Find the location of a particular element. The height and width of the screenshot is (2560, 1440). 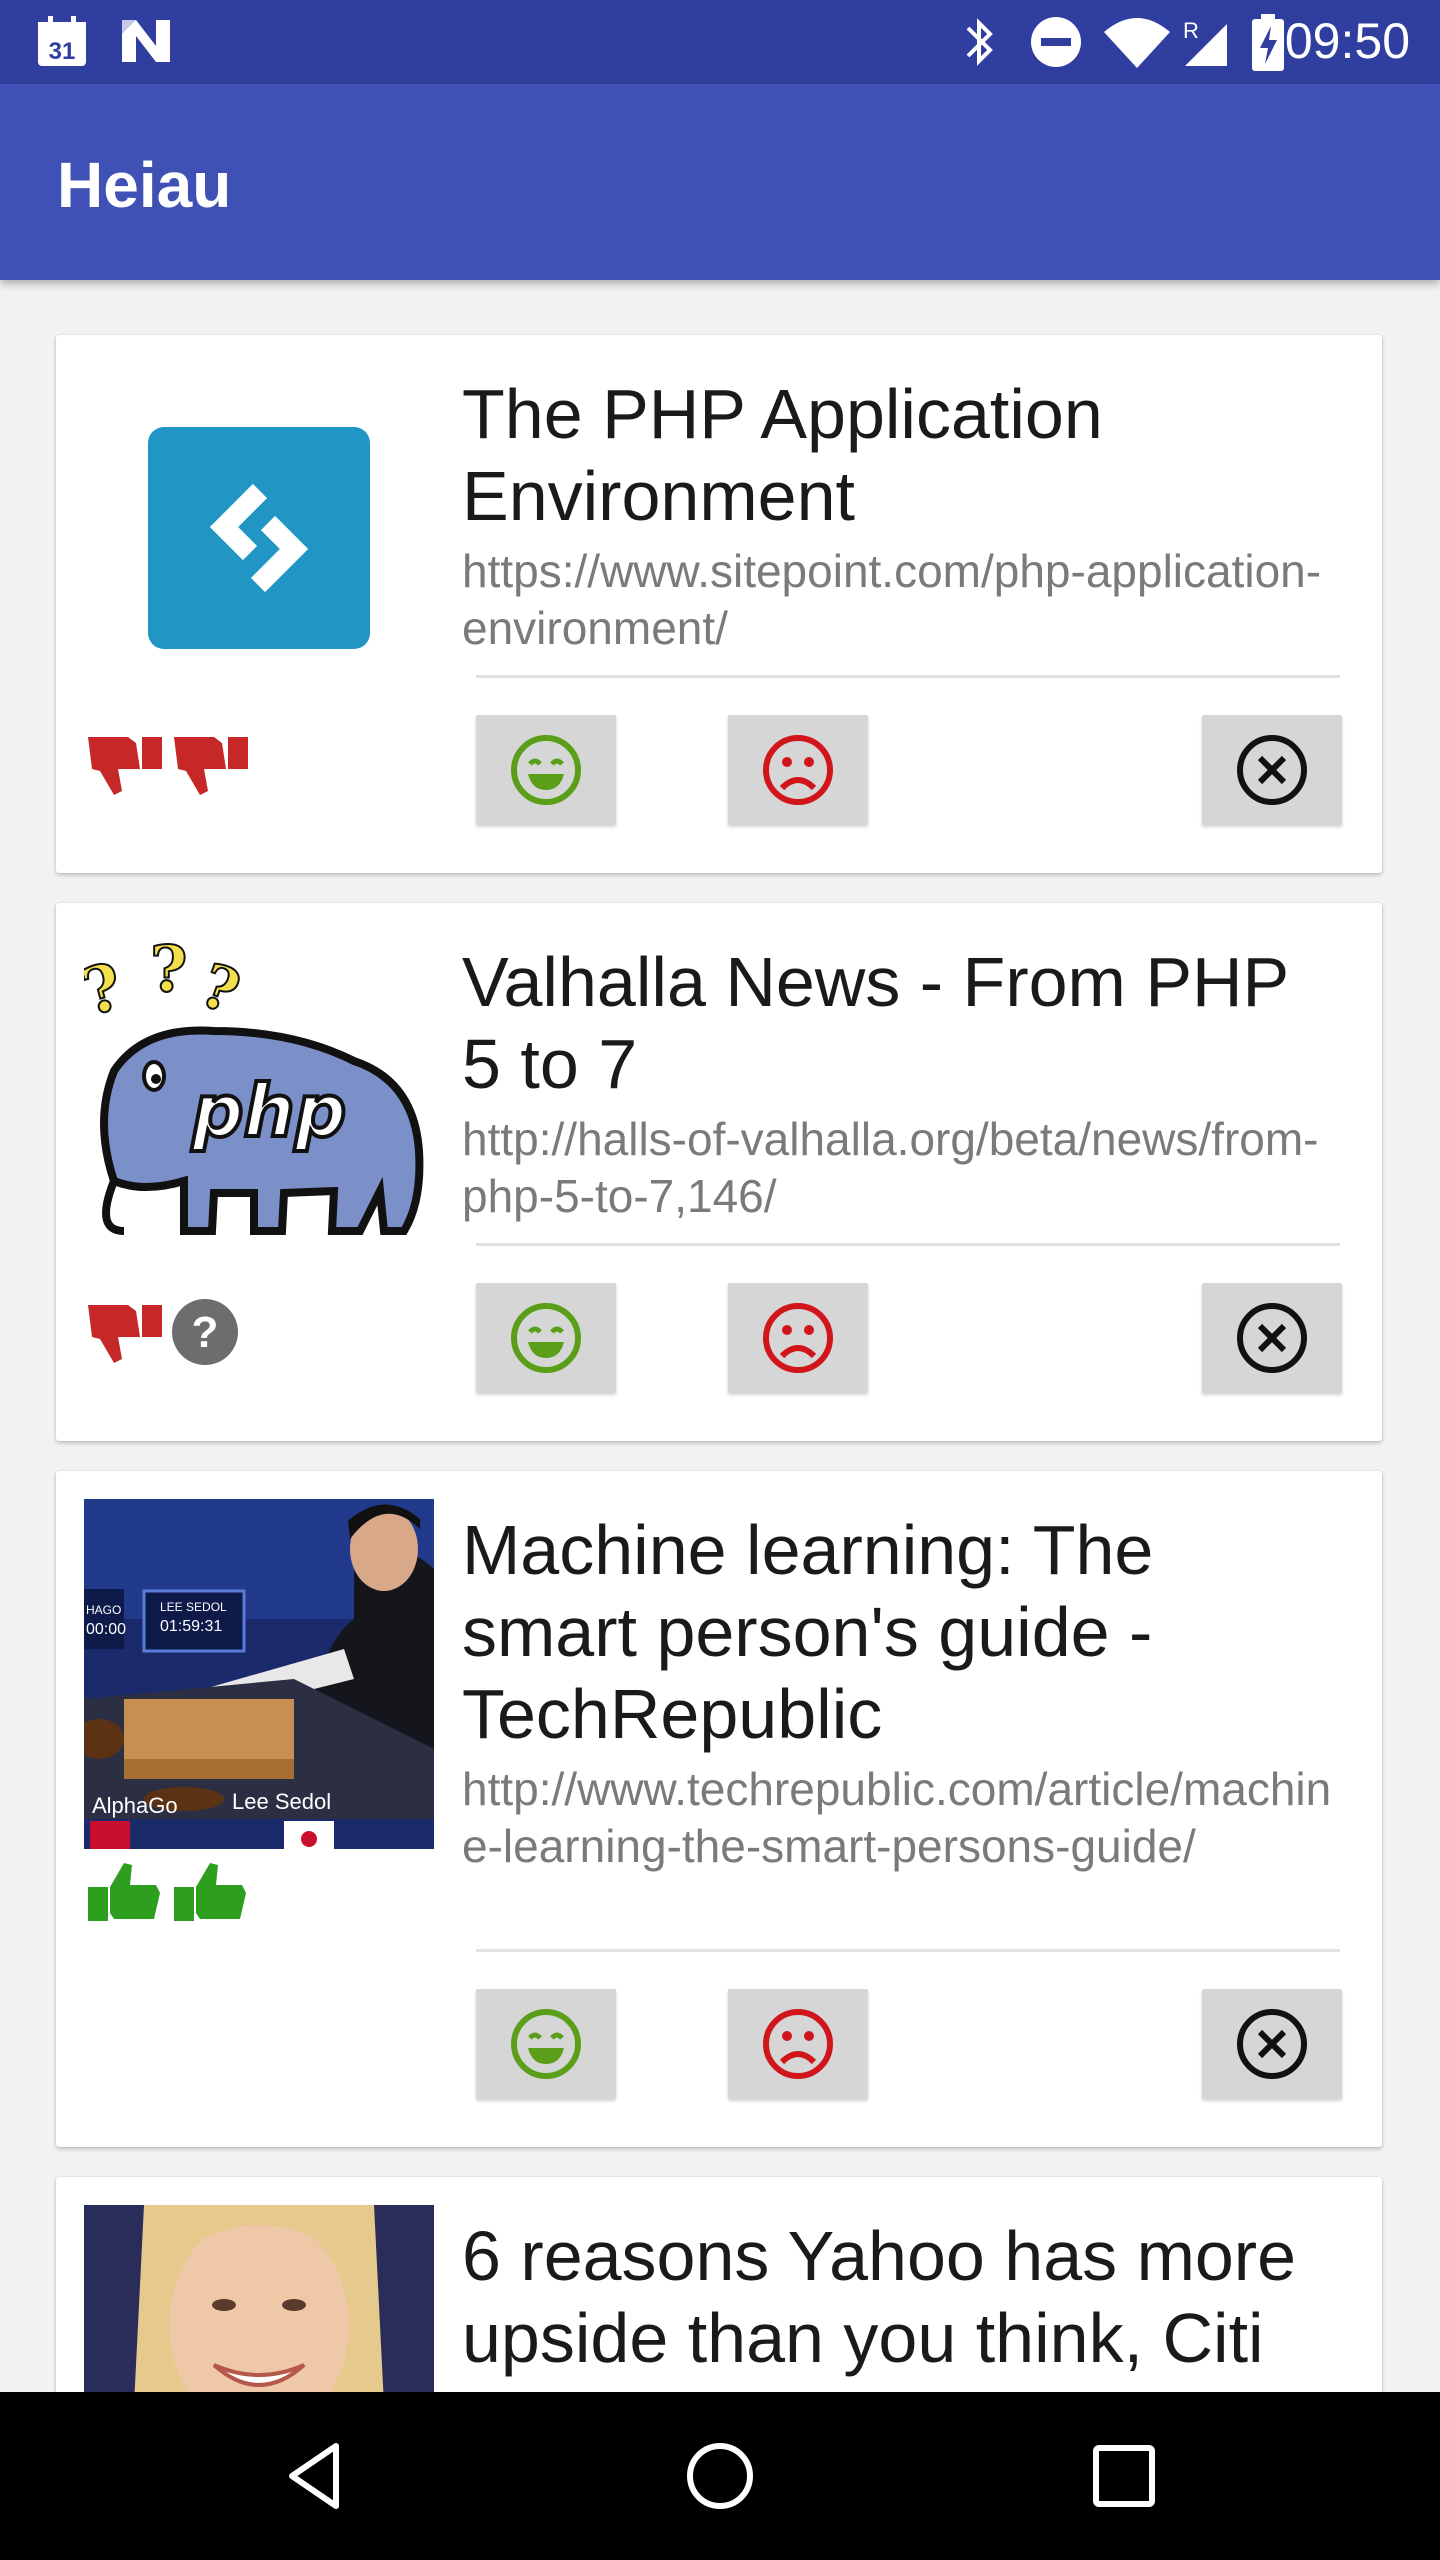

svg-text: 00:00 is located at coordinates (106, 1629).